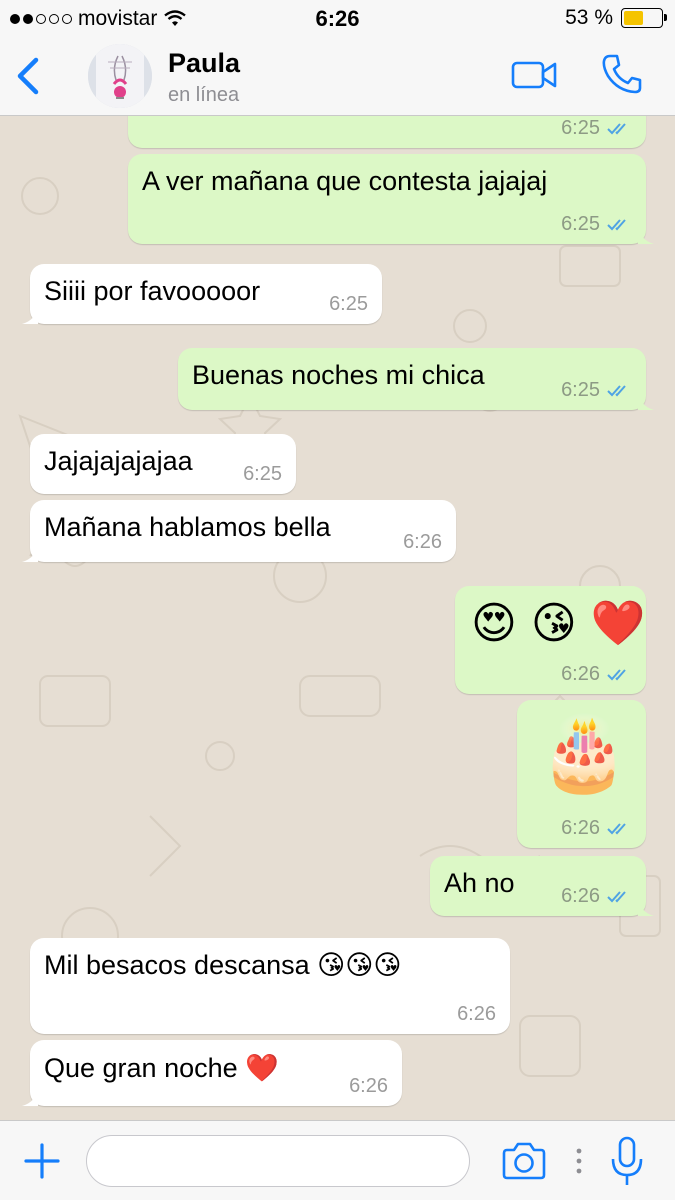 This screenshot has height=1200, width=675. What do you see at coordinates (270, 986) in the screenshot?
I see `incoming-message: Mil besacos descansa 😘😘😘 6:26` at bounding box center [270, 986].